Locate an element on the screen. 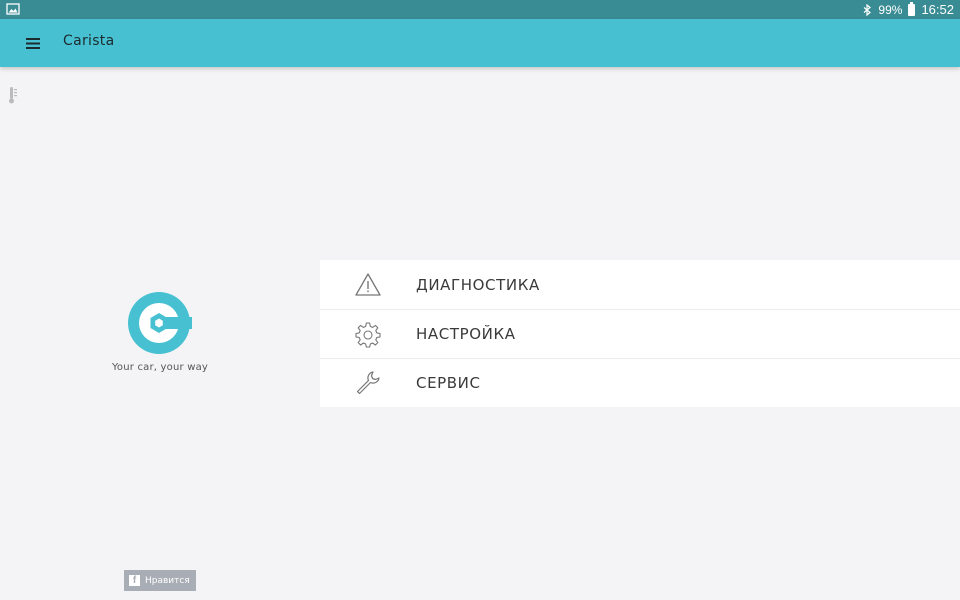  hamburger-menu-icon is located at coordinates (33, 43).